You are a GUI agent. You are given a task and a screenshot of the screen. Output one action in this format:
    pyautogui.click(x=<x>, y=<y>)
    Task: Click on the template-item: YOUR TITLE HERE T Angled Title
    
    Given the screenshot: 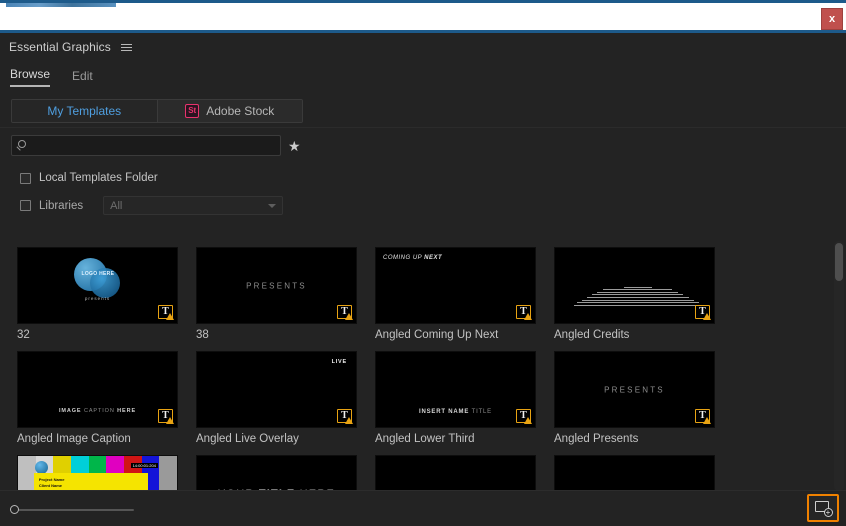 What is the action you would take?
    pyautogui.click(x=276, y=473)
    